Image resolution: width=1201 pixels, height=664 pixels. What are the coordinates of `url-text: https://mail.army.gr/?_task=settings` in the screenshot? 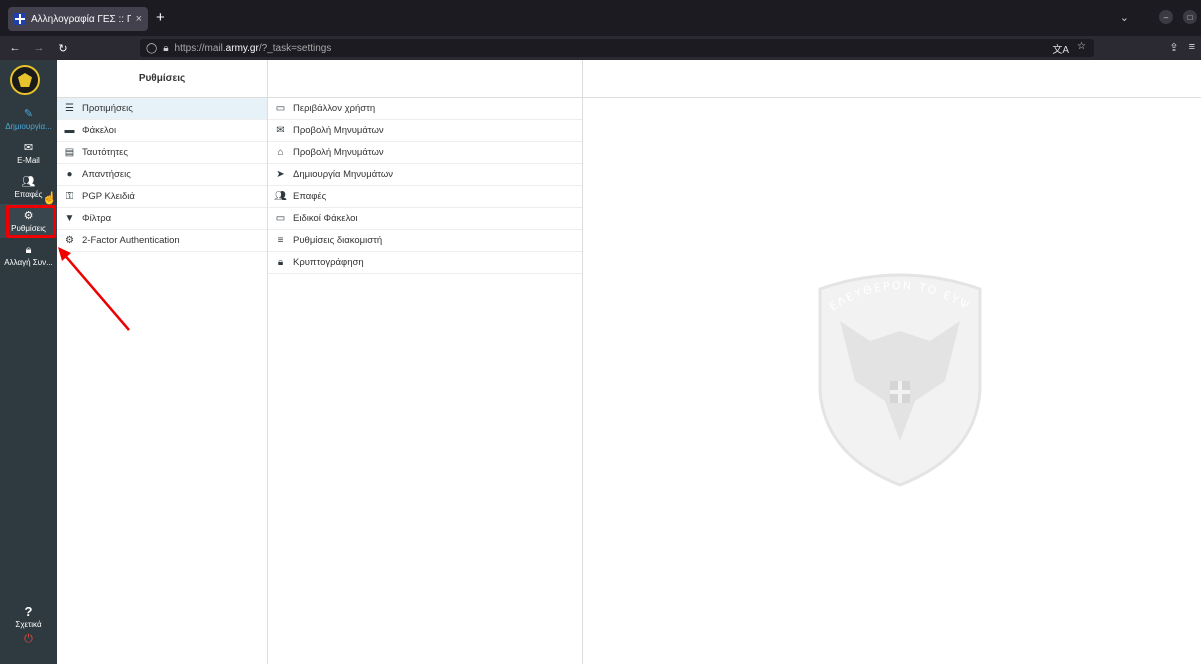 It's located at (253, 48).